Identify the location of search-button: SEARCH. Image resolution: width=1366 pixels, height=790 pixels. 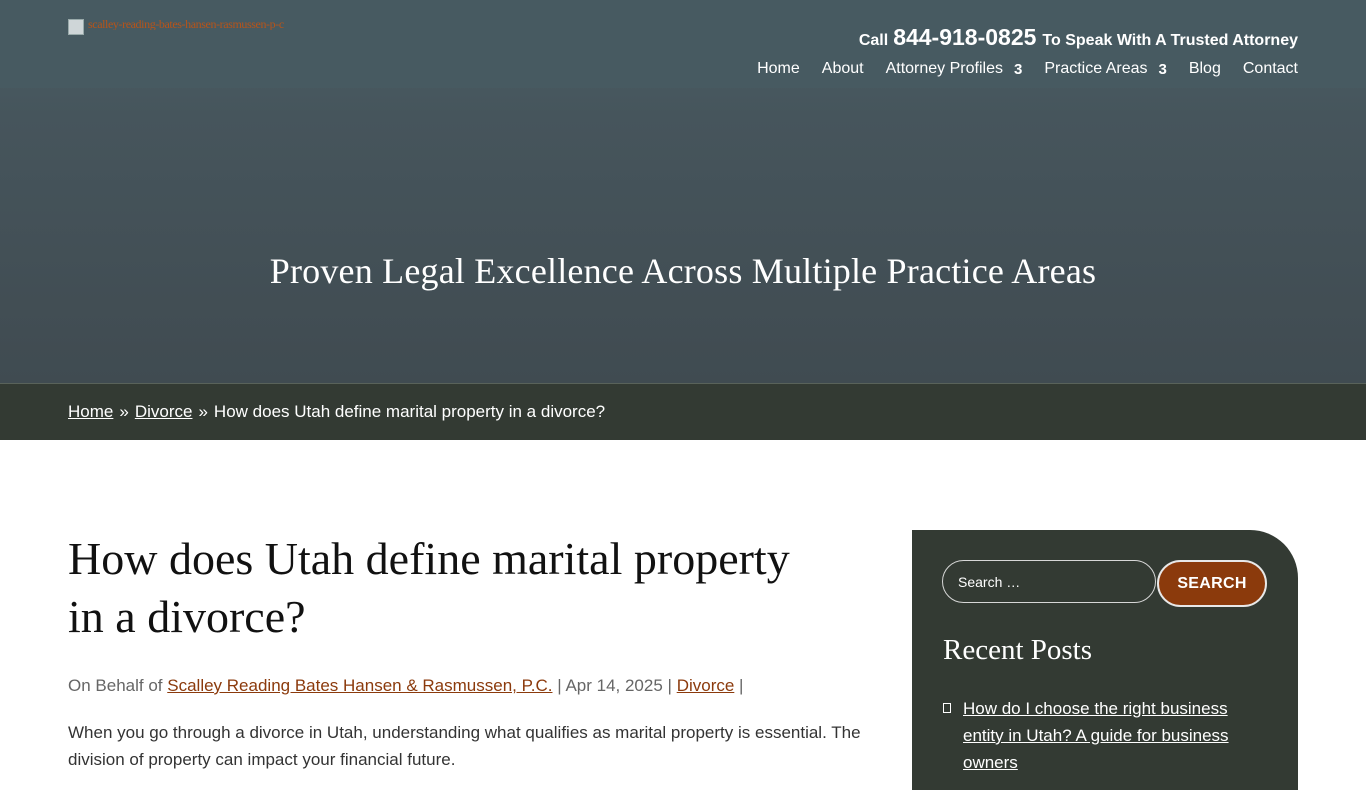
(1212, 583).